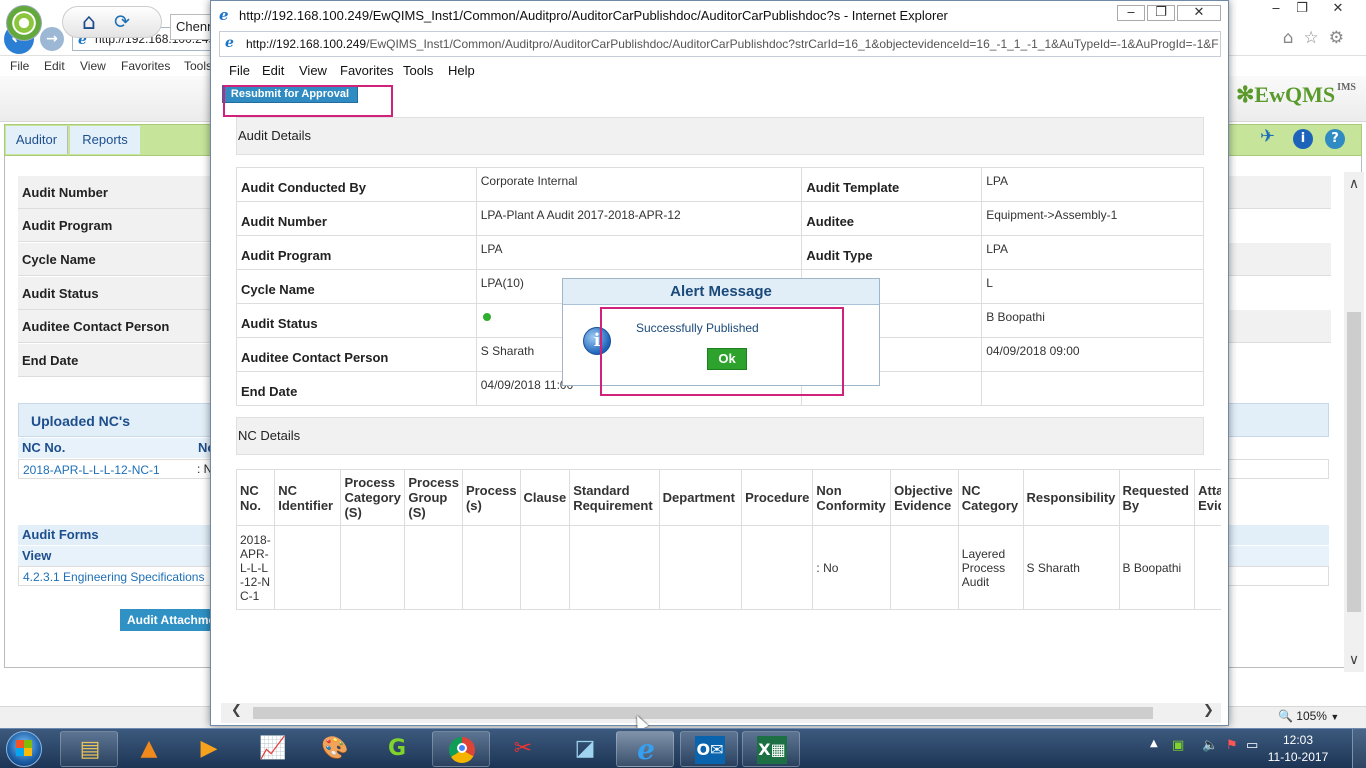 The image size is (1366, 768). Describe the element at coordinates (118, 192) in the screenshot. I see `bg-label-audit-number: Audit Number` at that location.